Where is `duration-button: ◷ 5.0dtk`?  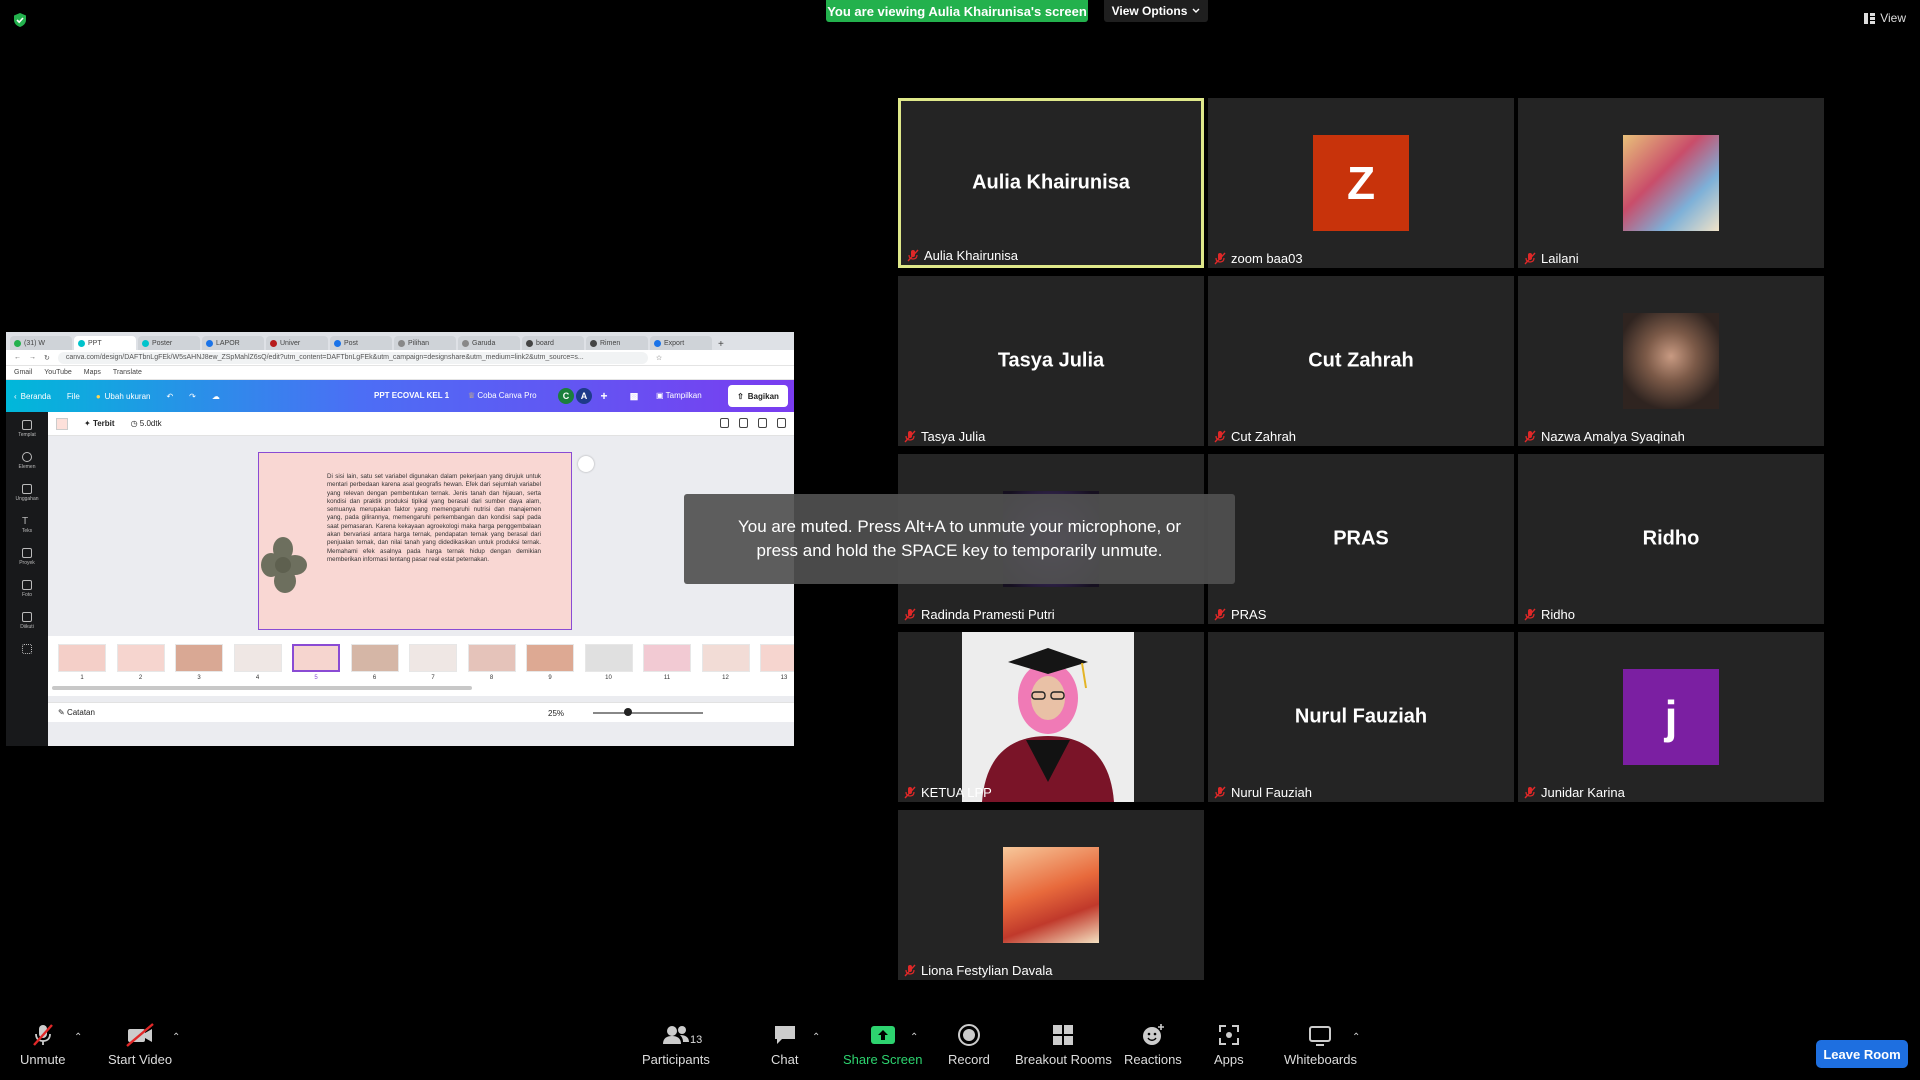 duration-button: ◷ 5.0dtk is located at coordinates (146, 423).